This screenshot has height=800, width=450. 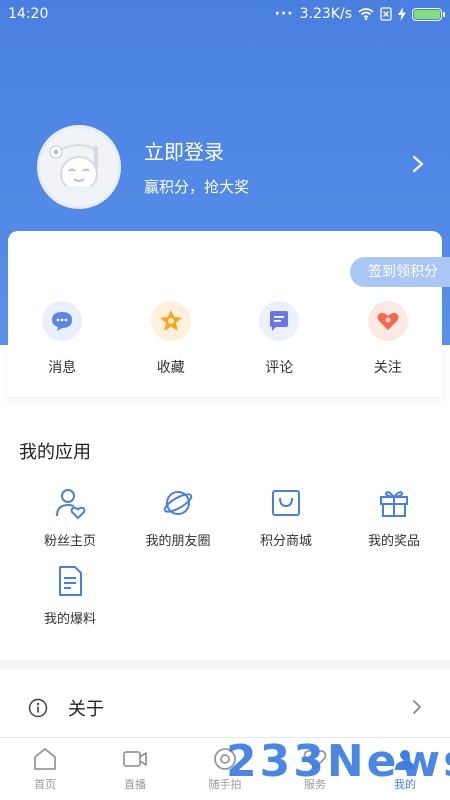 I want to click on my-apps-title: 我的应用, so click(x=55, y=452).